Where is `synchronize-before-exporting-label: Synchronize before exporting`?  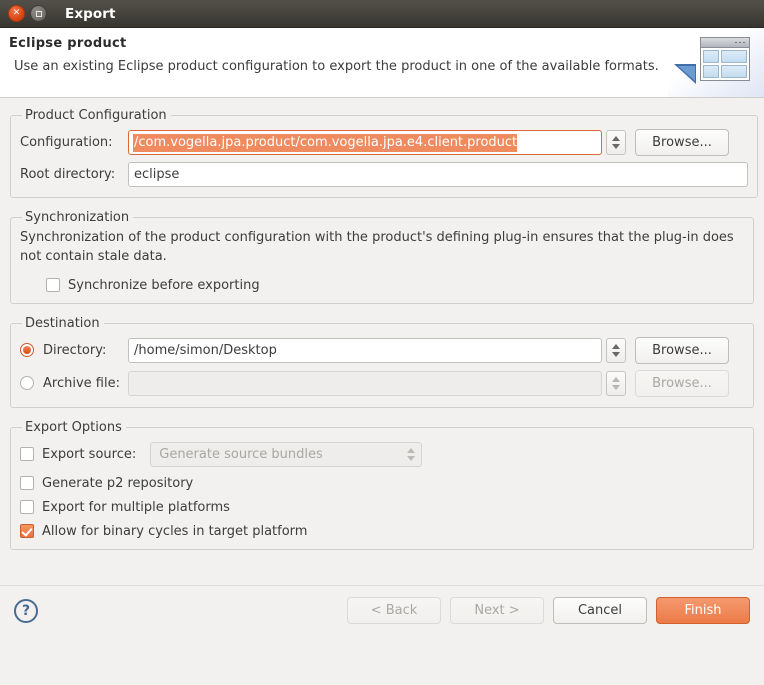 synchronize-before-exporting-label: Synchronize before exporting is located at coordinates (164, 285).